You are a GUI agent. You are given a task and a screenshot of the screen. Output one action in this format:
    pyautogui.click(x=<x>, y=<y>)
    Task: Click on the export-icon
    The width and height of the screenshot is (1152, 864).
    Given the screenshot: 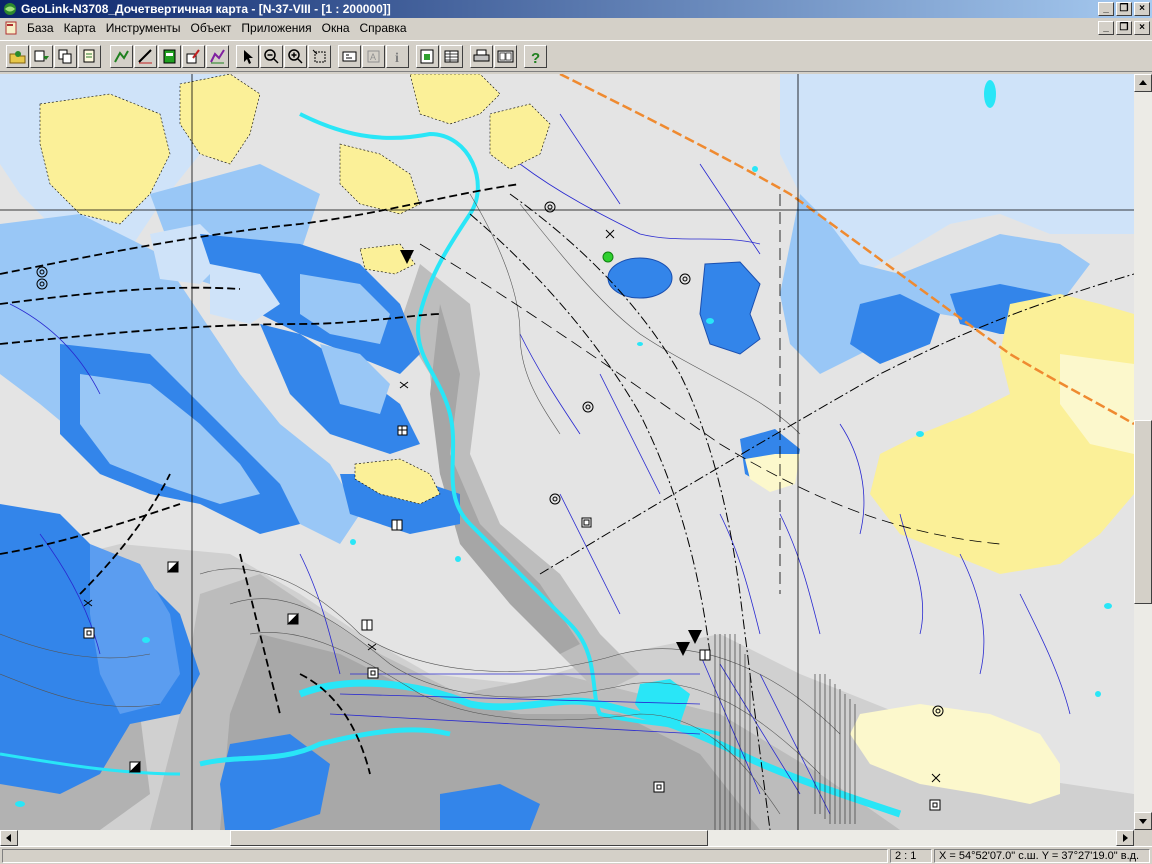 What is the action you would take?
    pyautogui.click(x=505, y=56)
    